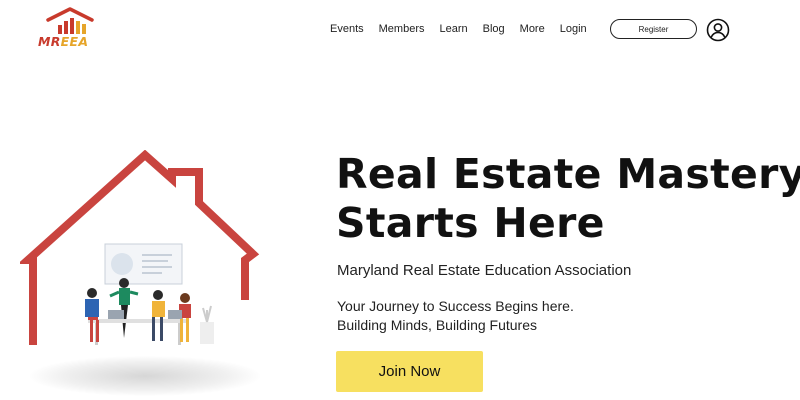  Describe the element at coordinates (63, 41) in the screenshot. I see `logo-text: MREEA` at that location.